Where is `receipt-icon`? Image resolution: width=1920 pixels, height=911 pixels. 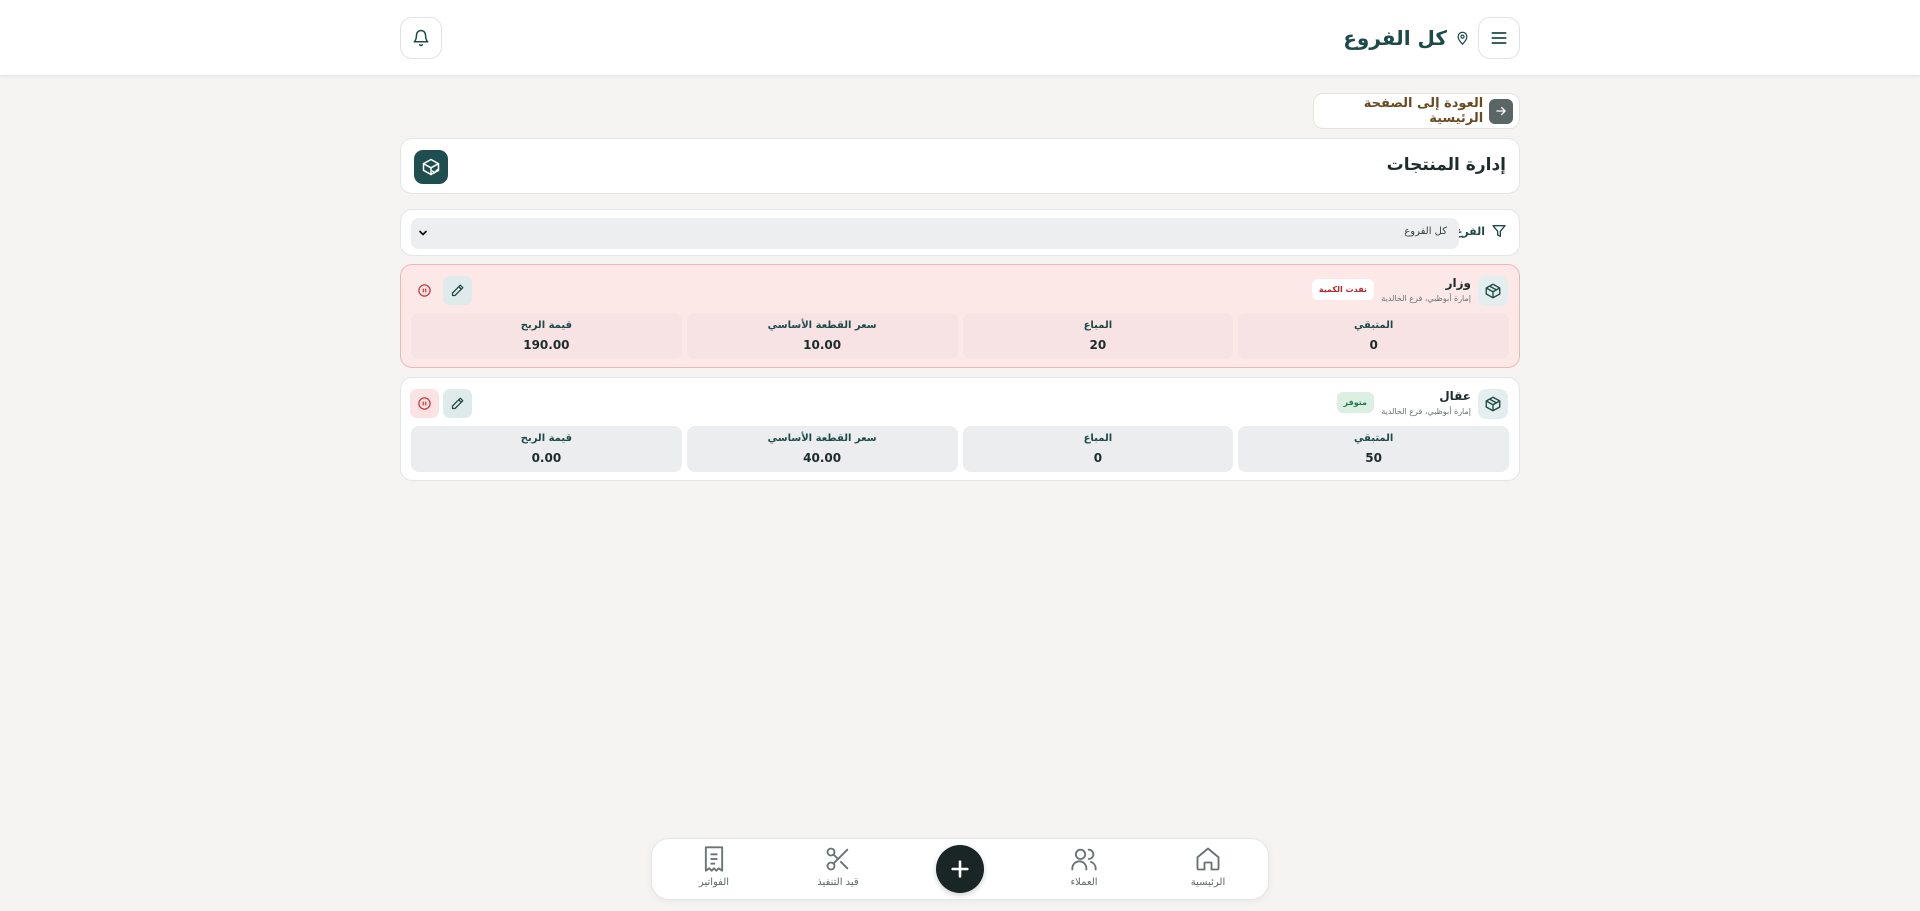
receipt-icon is located at coordinates (714, 859).